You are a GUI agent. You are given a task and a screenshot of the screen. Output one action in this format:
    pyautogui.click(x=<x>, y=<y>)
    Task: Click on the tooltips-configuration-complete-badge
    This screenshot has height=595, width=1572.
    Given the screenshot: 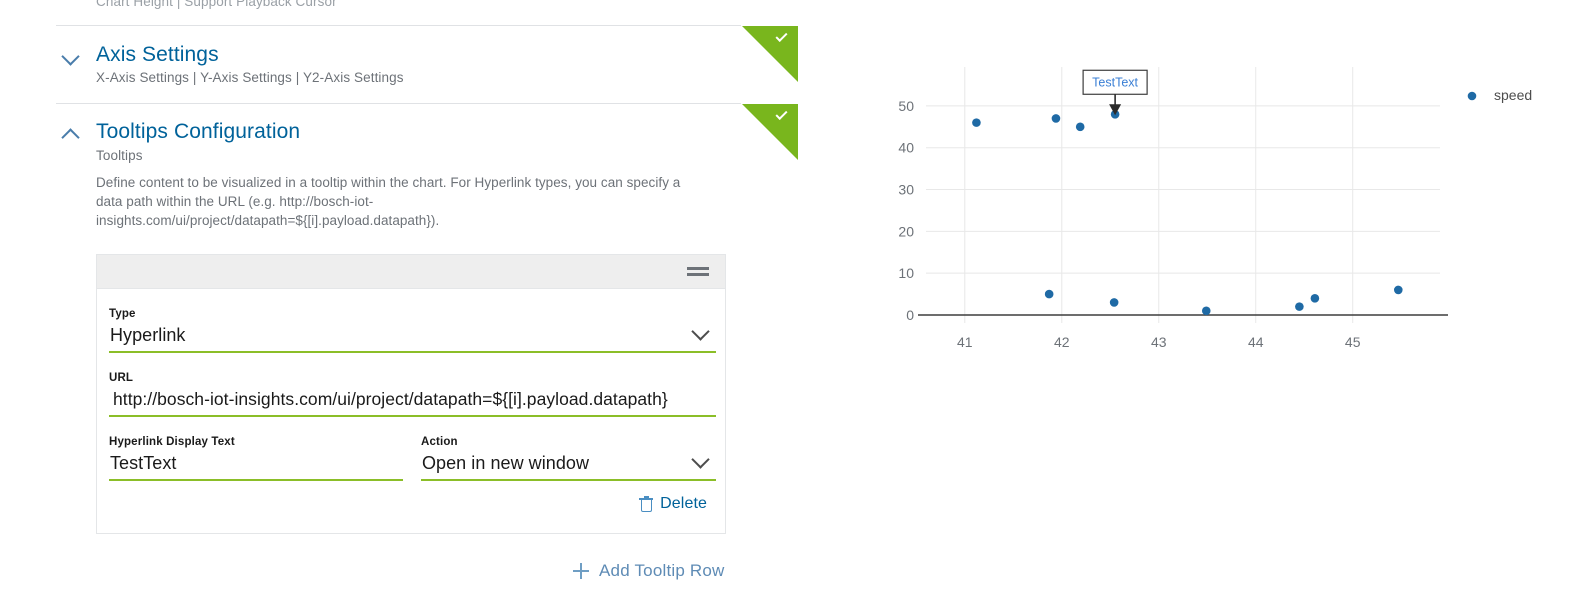 What is the action you would take?
    pyautogui.click(x=770, y=132)
    